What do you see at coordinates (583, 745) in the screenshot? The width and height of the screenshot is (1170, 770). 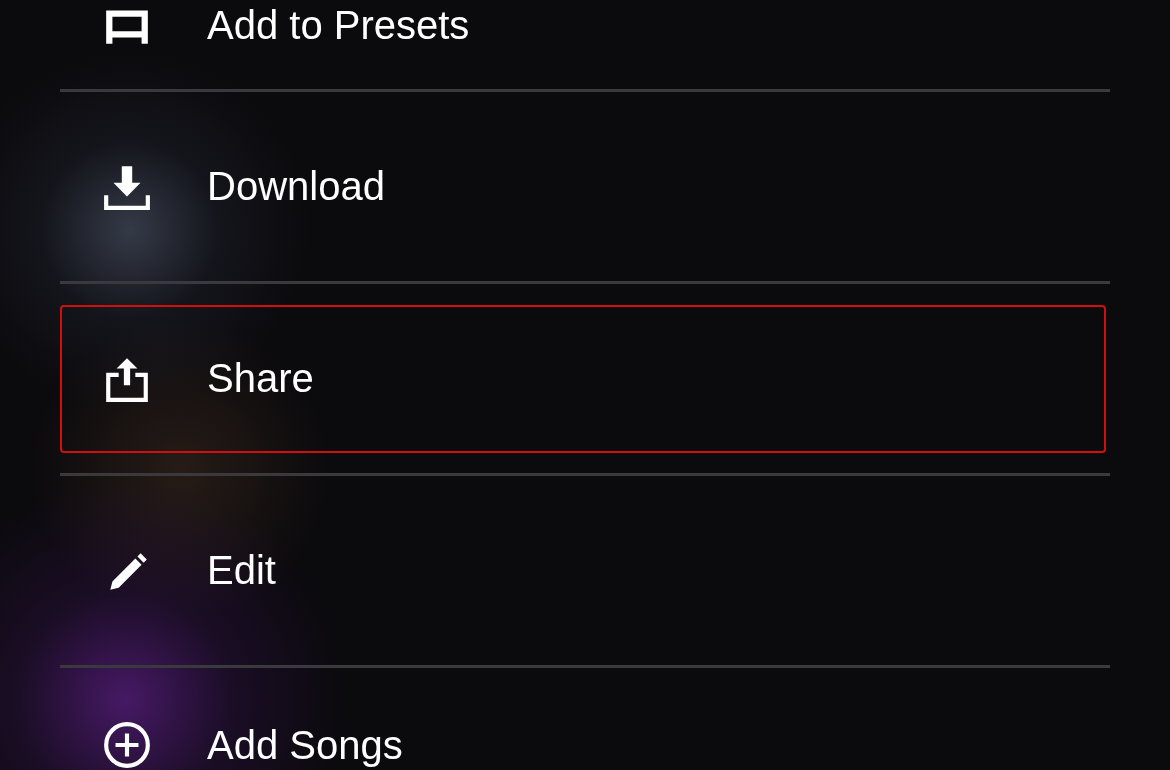 I see `menu-item: Add Songs` at bounding box center [583, 745].